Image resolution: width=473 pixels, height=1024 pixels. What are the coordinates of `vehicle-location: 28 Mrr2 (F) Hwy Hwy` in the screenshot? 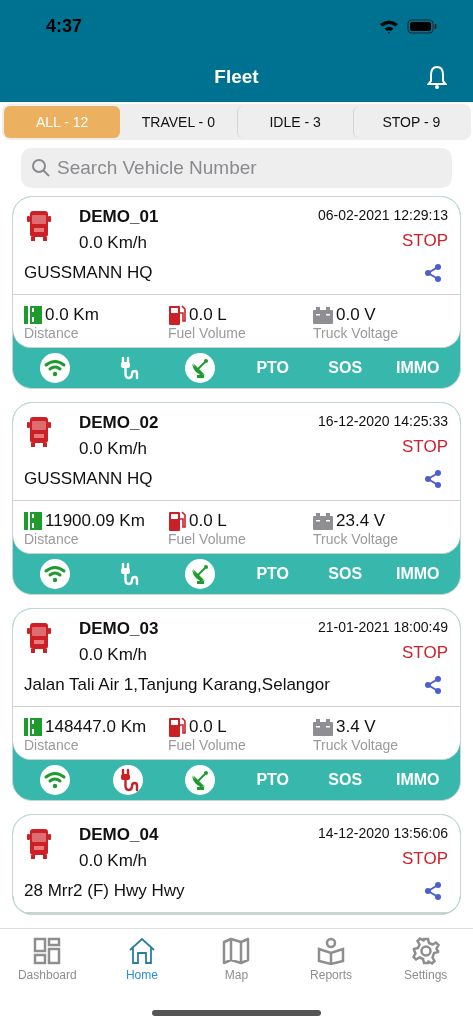 It's located at (104, 891).